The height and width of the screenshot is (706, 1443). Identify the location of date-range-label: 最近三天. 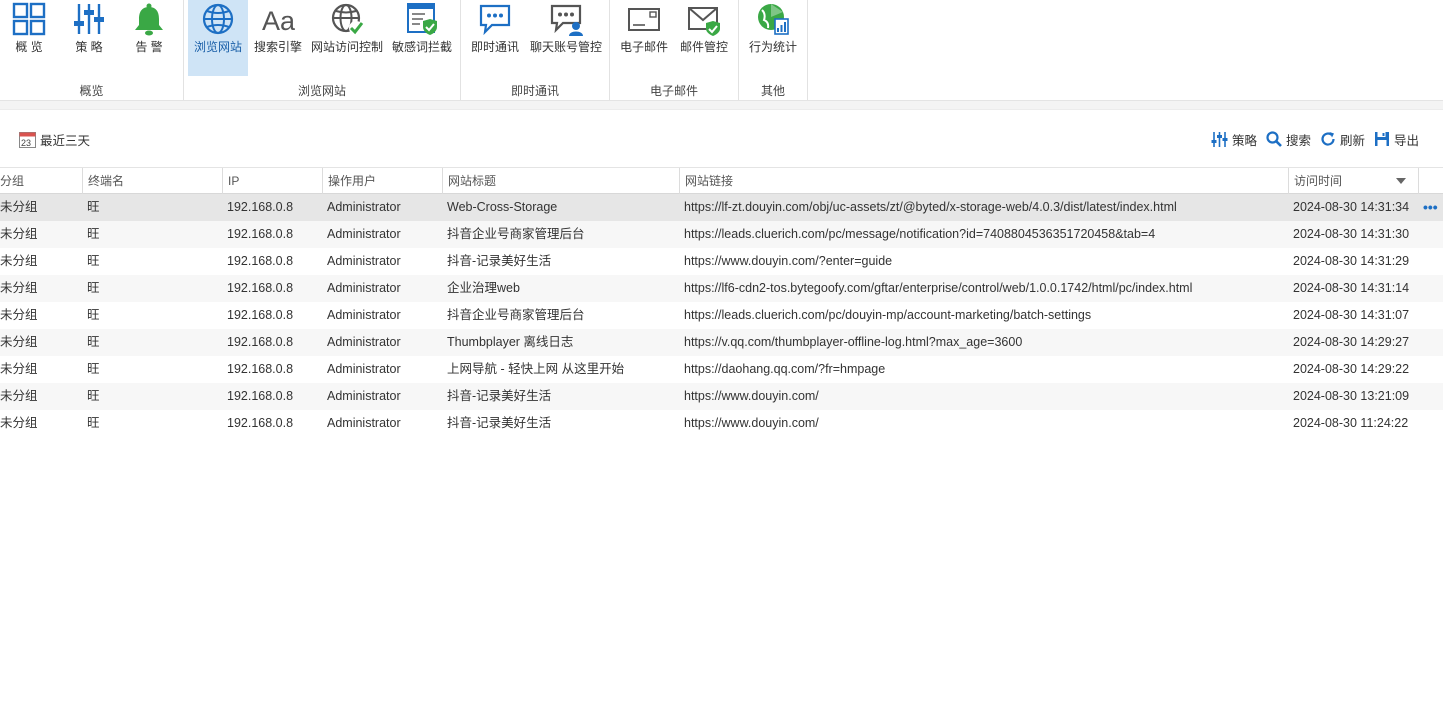
(65, 140).